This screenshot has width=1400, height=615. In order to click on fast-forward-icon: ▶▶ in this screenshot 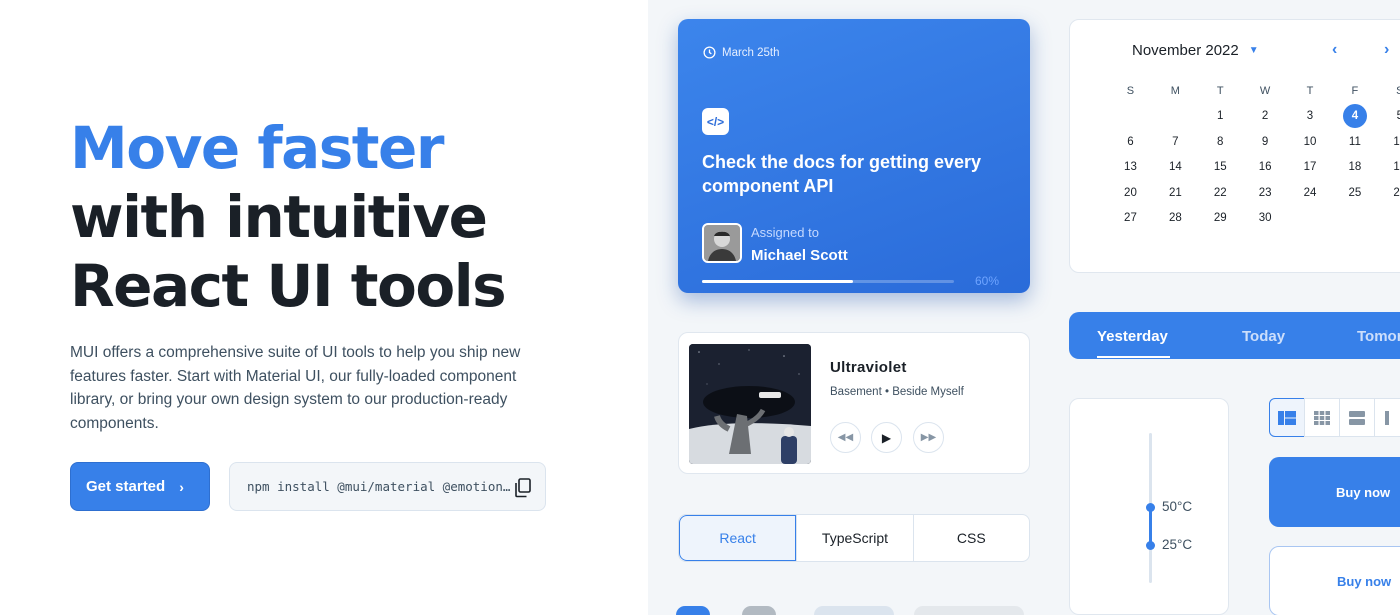, I will do `click(928, 437)`.